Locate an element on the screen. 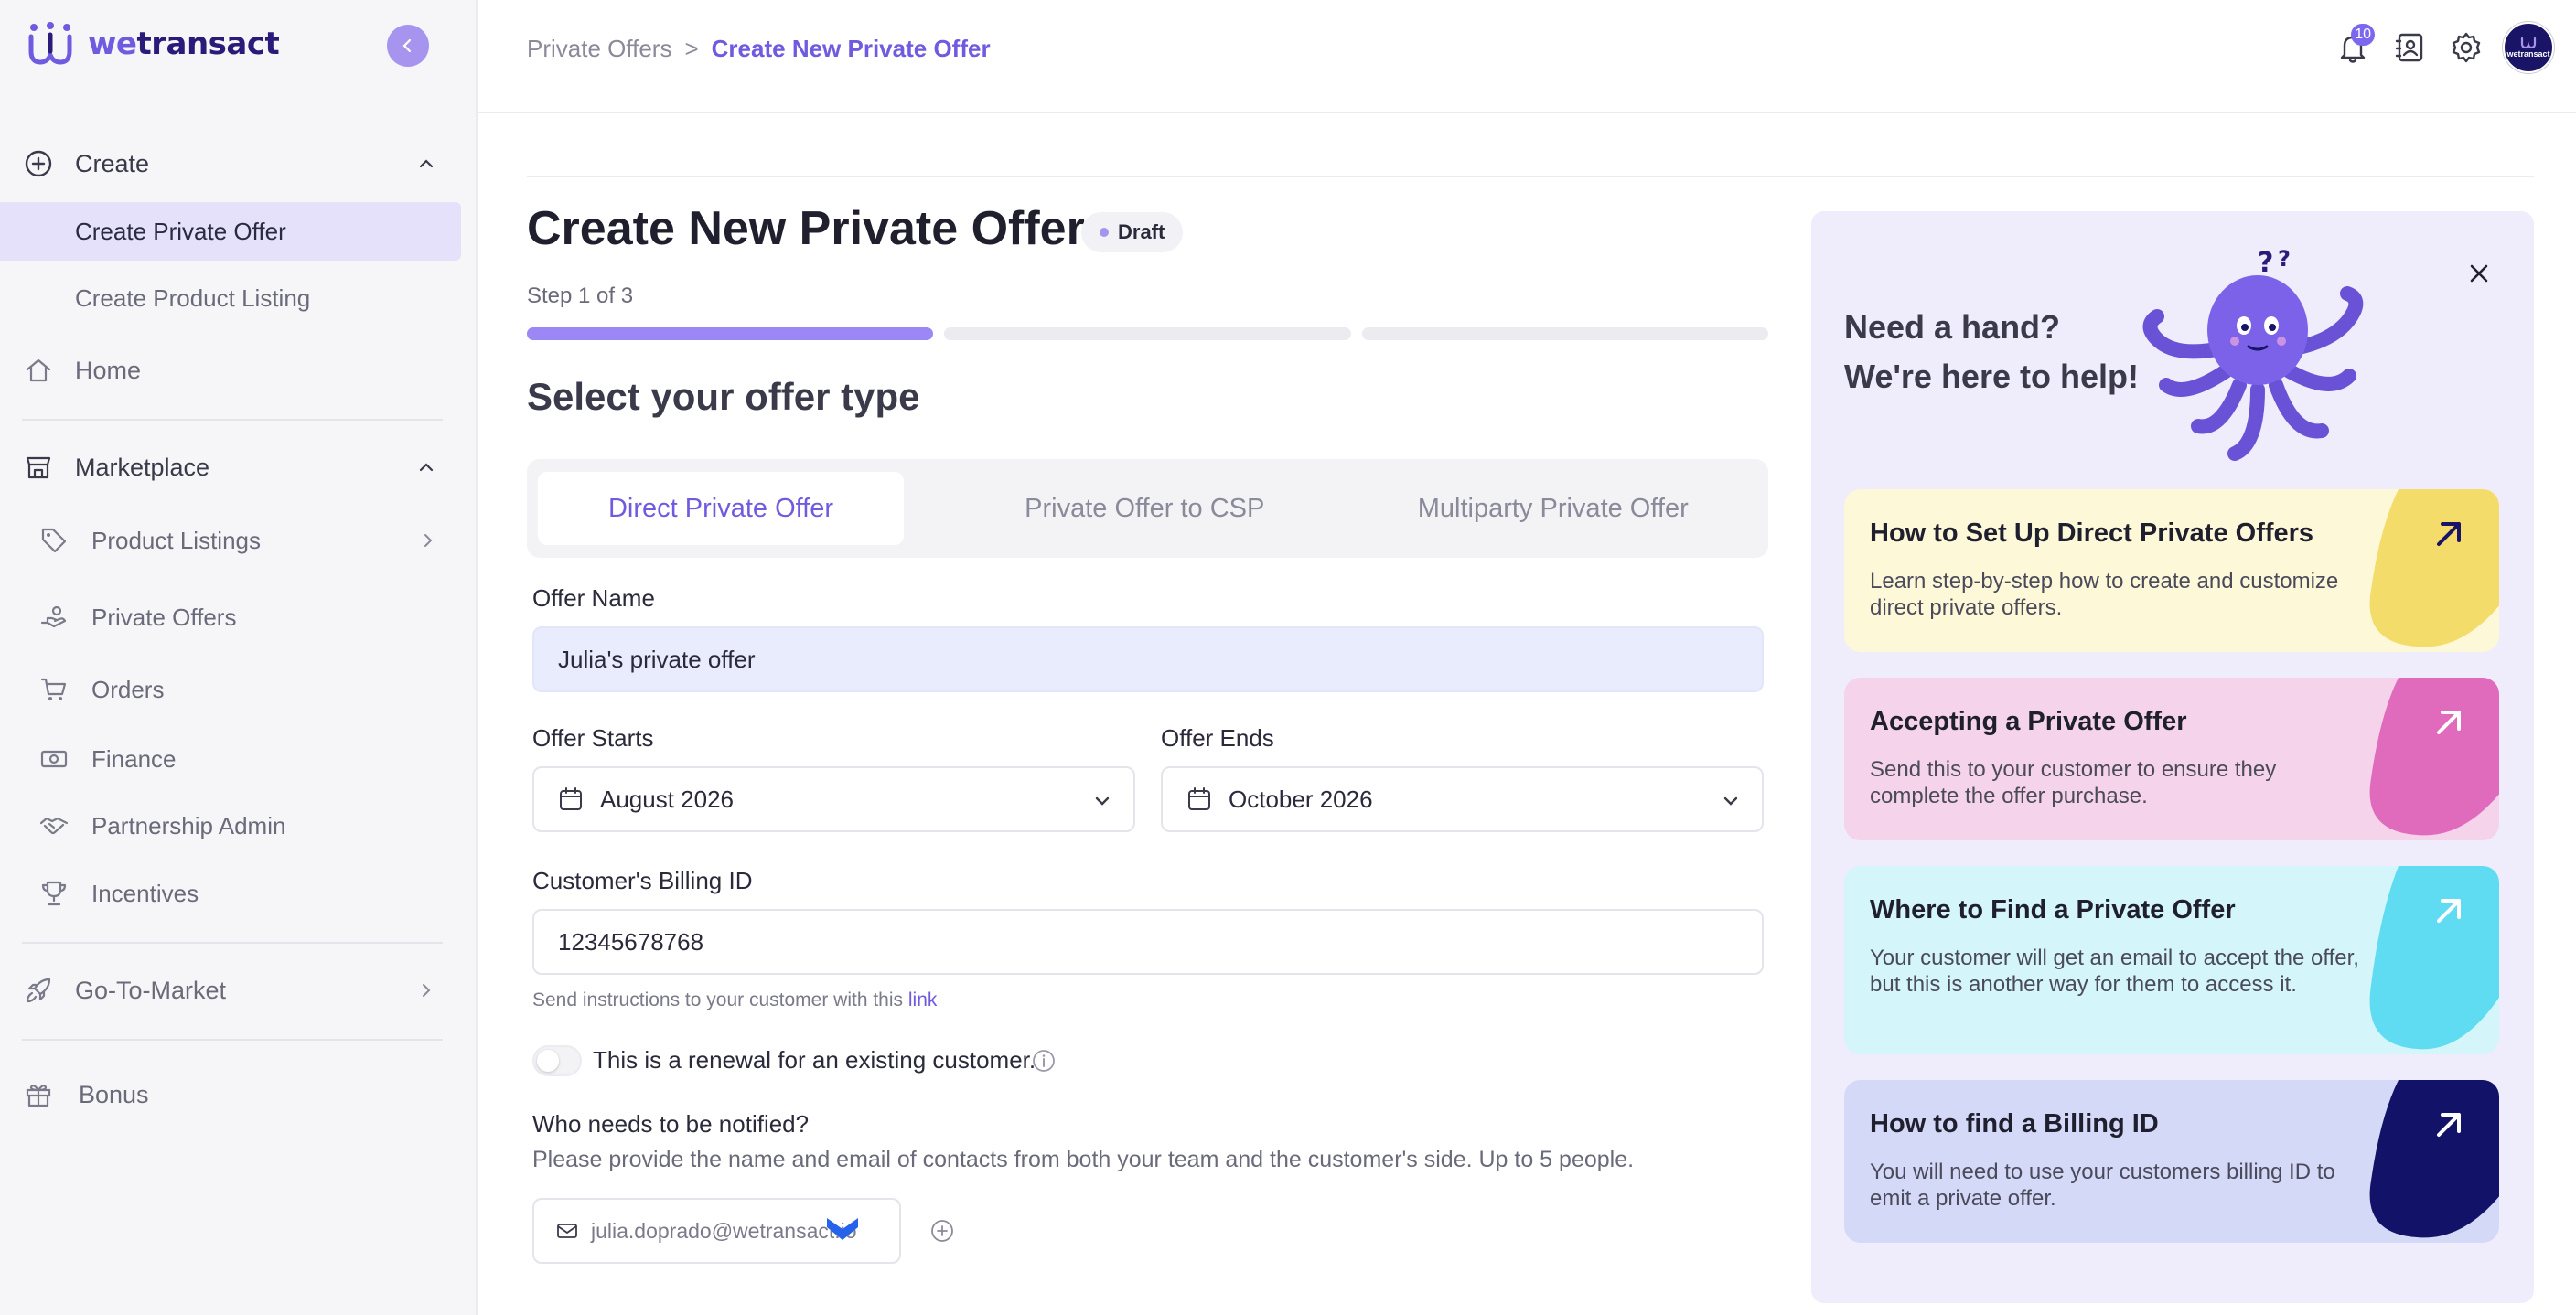 This screenshot has width=2576, height=1315. collapse-sidebar-button is located at coordinates (408, 46).